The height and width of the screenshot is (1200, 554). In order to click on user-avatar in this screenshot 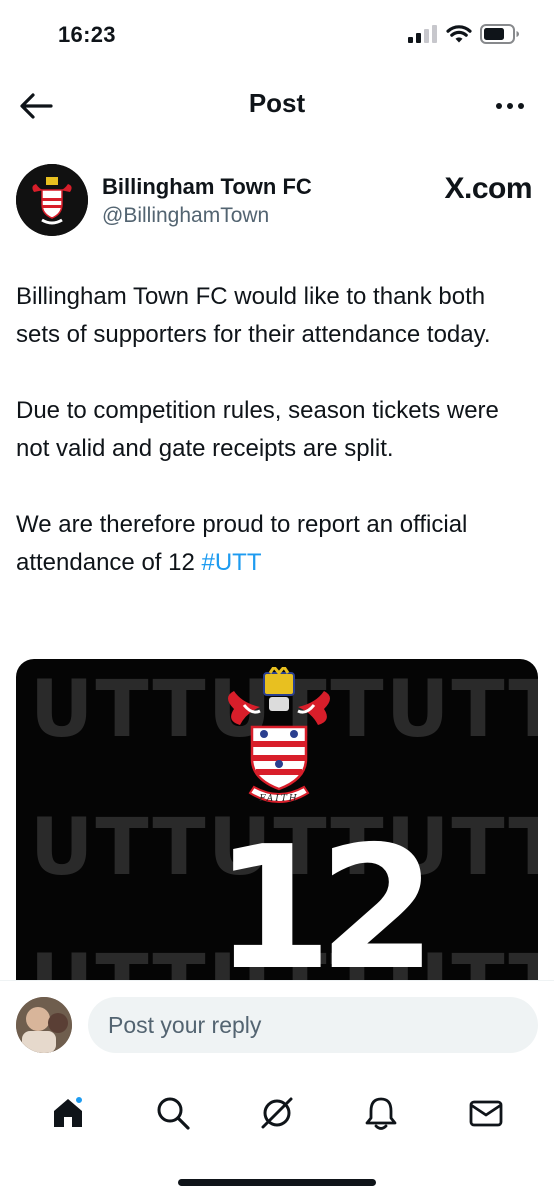, I will do `click(44, 1025)`.